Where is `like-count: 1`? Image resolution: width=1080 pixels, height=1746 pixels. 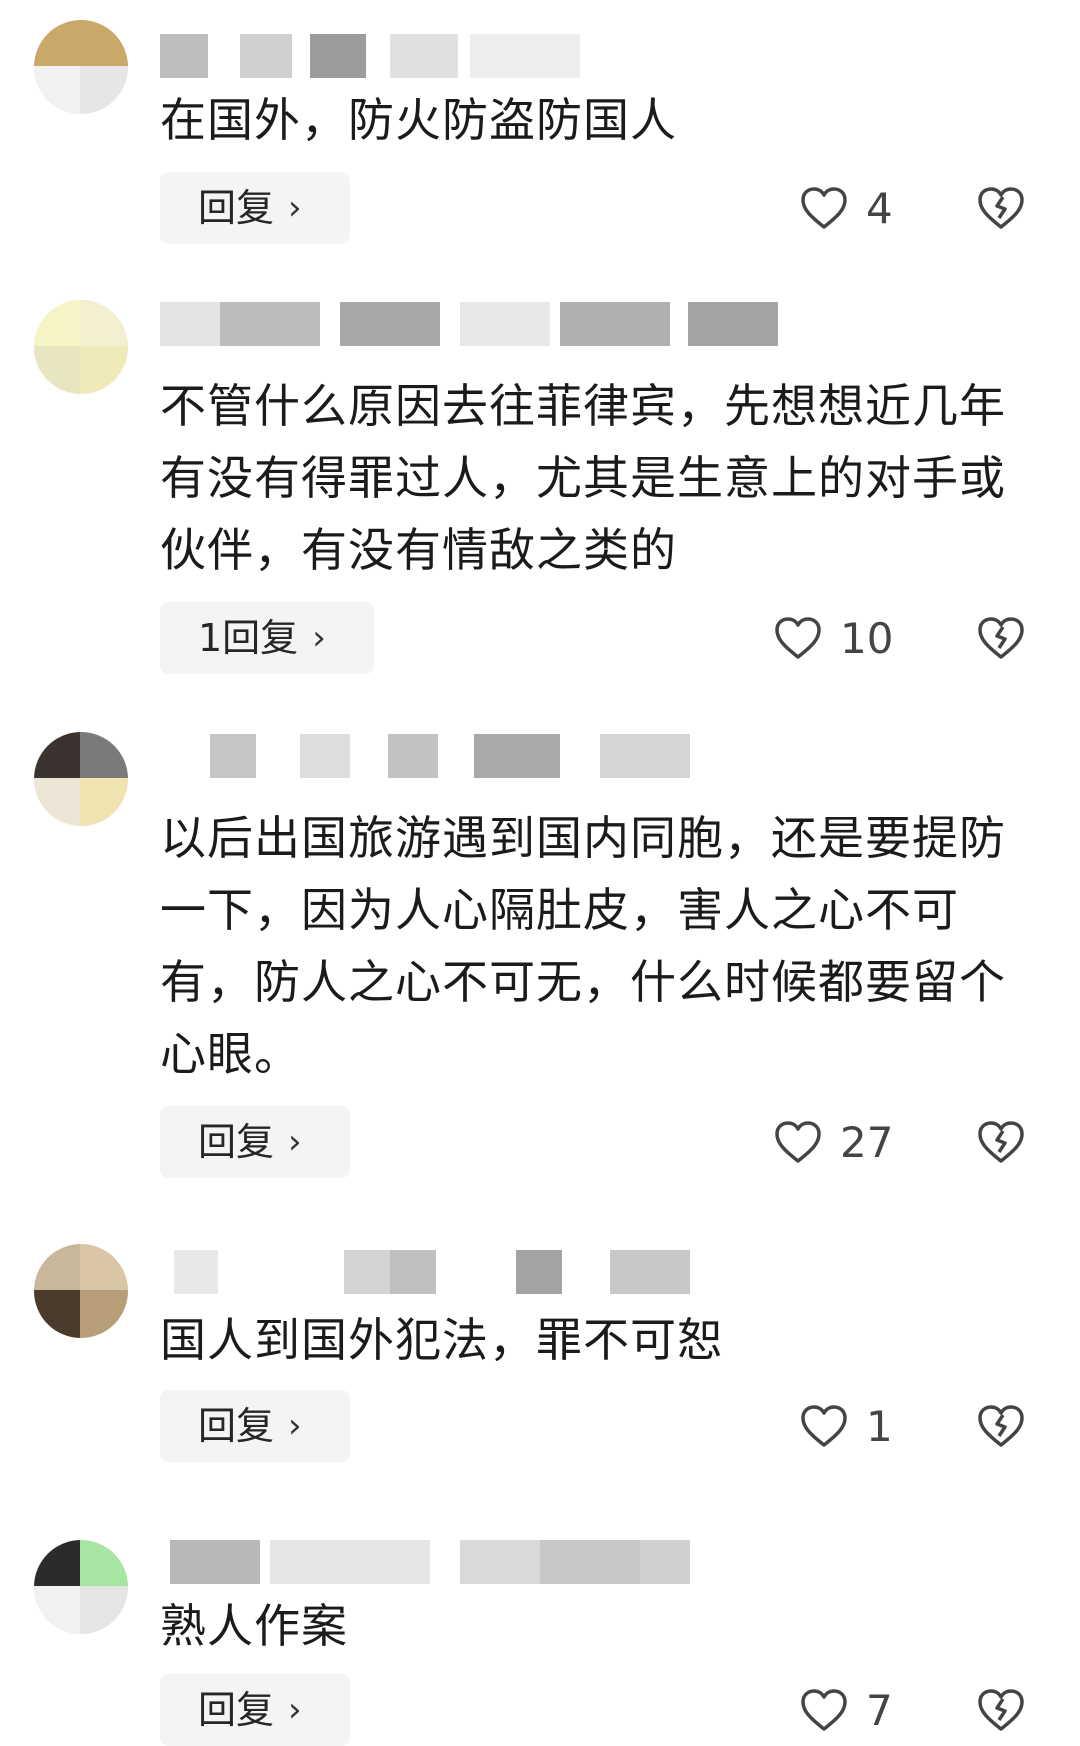
like-count: 1 is located at coordinates (879, 1426).